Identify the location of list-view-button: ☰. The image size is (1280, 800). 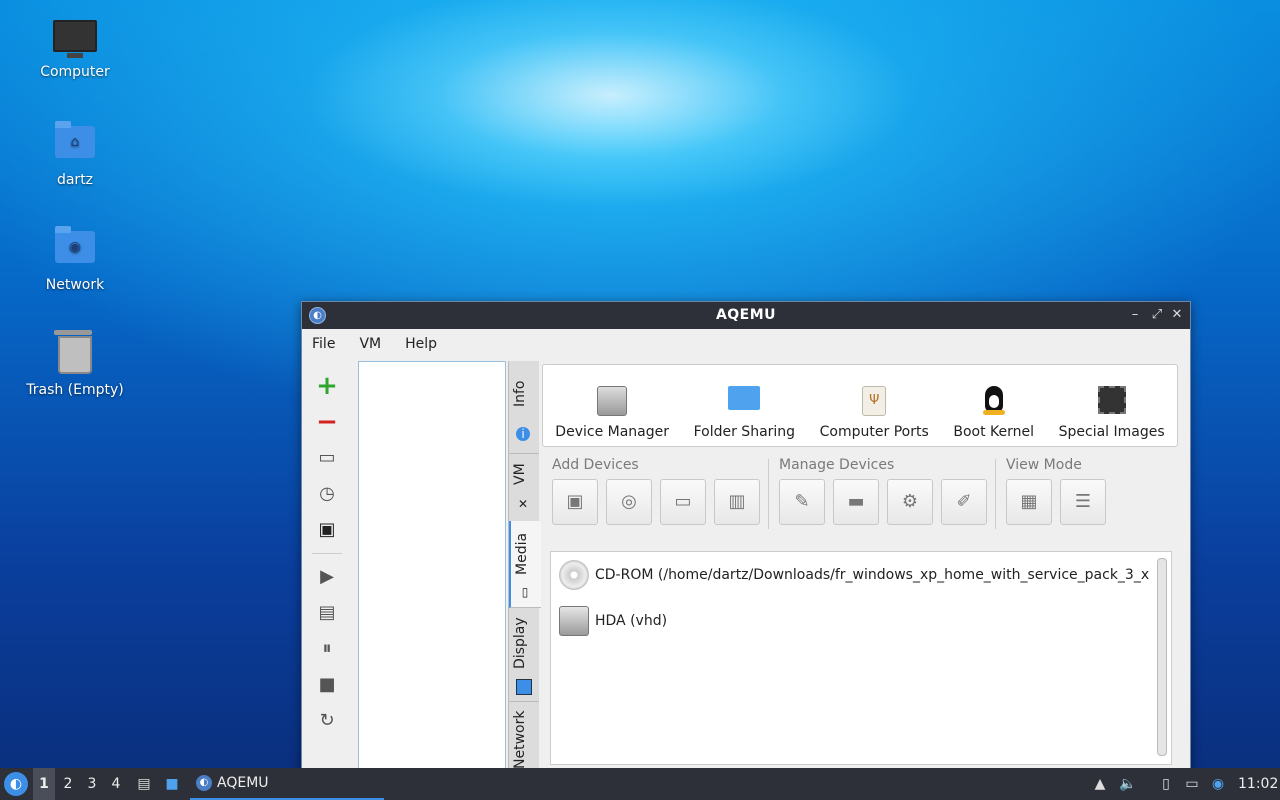
(1083, 502).